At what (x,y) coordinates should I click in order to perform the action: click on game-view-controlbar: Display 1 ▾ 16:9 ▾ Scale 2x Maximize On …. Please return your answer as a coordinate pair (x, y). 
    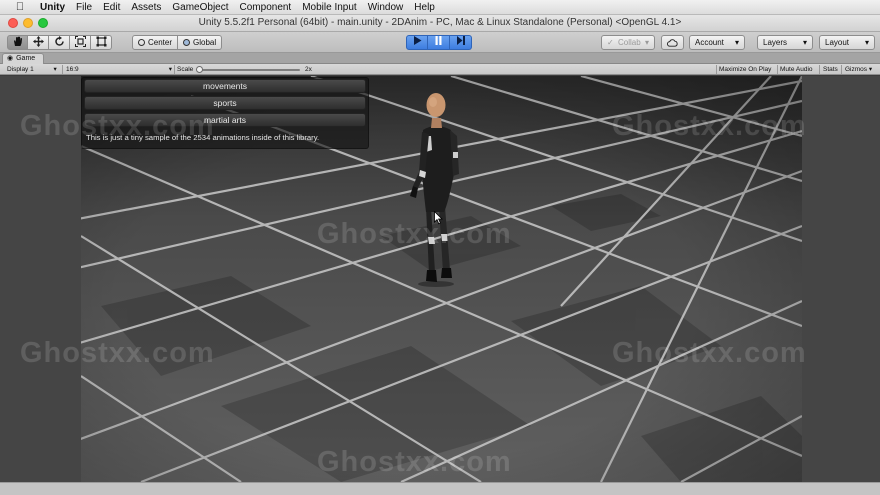
    Looking at the image, I should click on (440, 69).